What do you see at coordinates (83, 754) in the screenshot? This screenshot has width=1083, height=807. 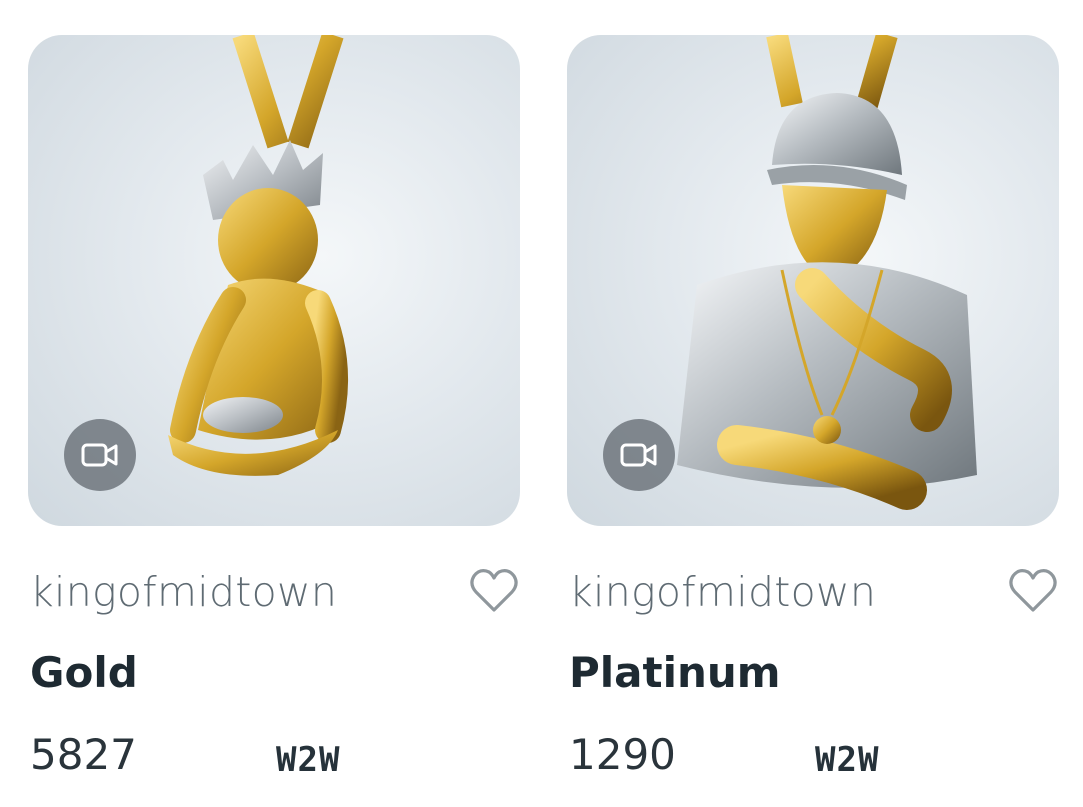 I see `edition-number: 5827` at bounding box center [83, 754].